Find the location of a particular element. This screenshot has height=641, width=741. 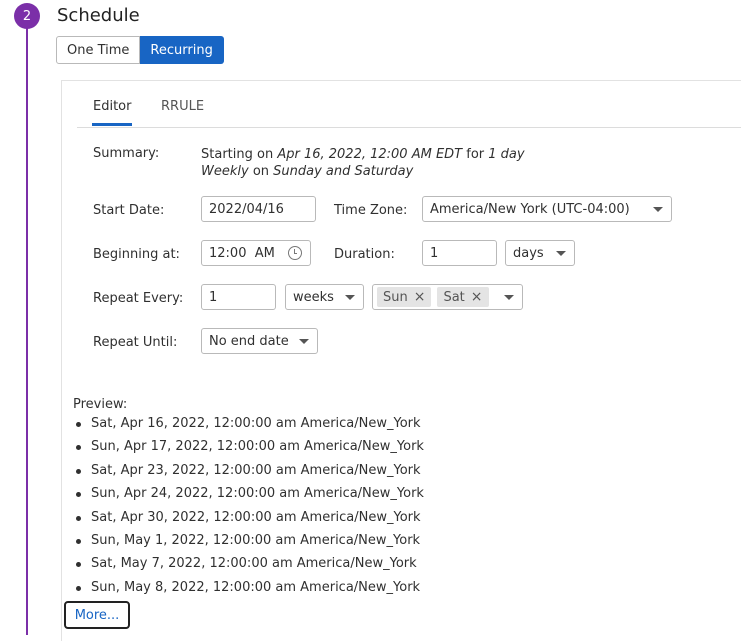

duration-unit-value: days is located at coordinates (528, 253).